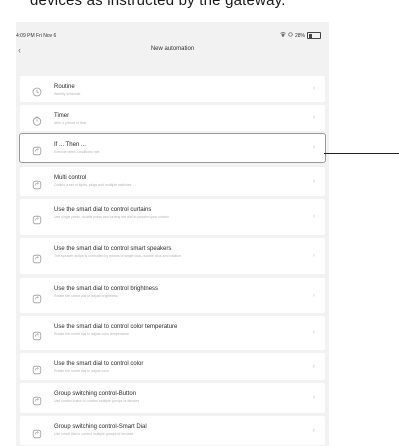  I want to click on wifi-icon, so click(283, 35).